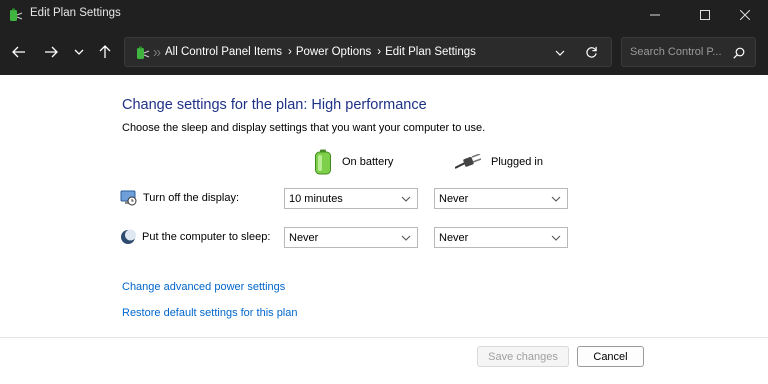 Image resolution: width=768 pixels, height=384 pixels. I want to click on back-button, so click(19, 52).